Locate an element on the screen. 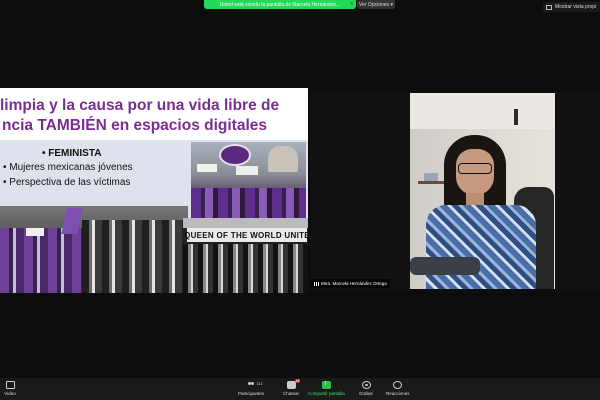 This screenshot has width=600, height=400. record-icon is located at coordinates (366, 385).